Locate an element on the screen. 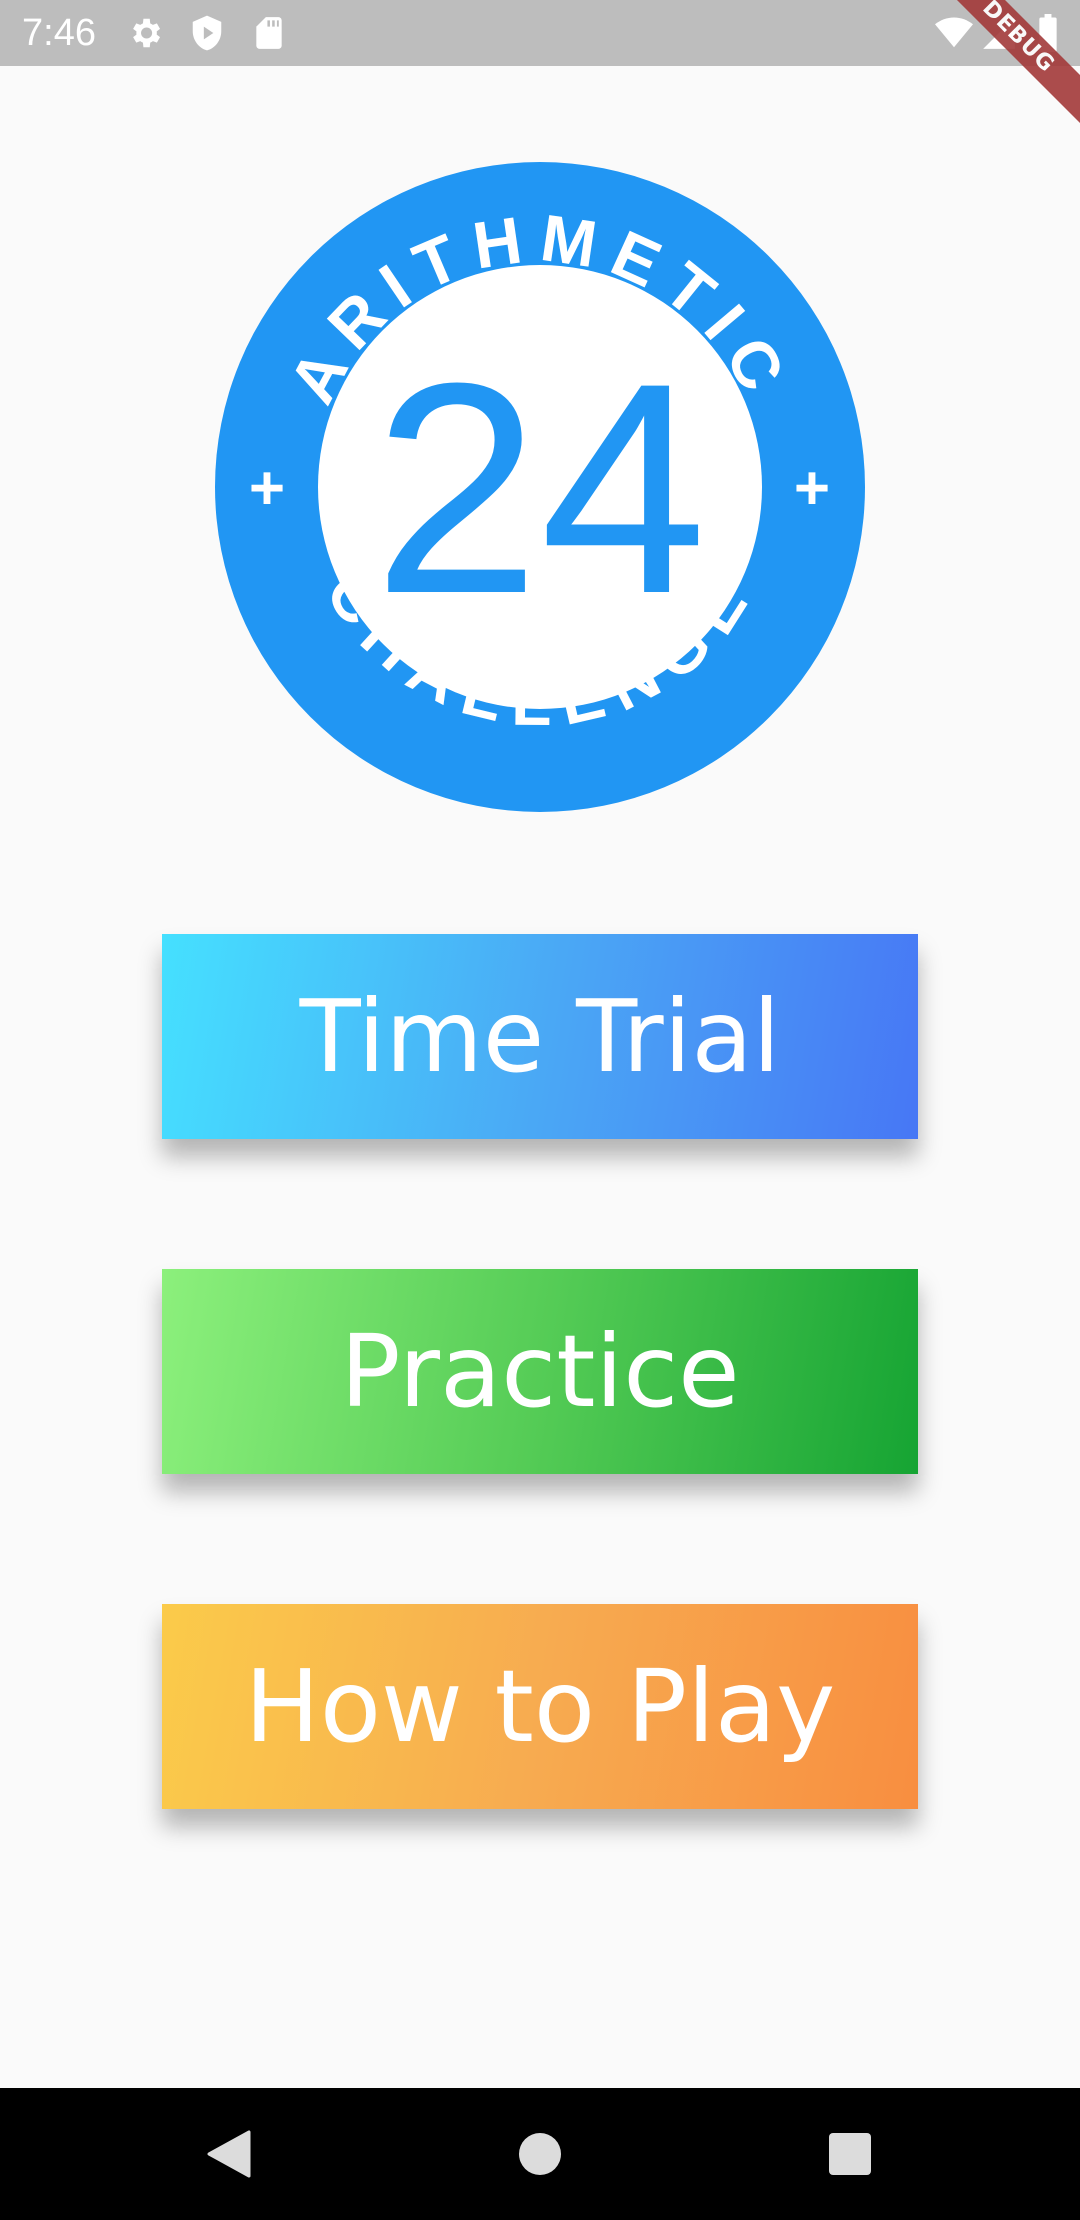 The width and height of the screenshot is (1080, 2220). status-time: 7:46 is located at coordinates (59, 33).